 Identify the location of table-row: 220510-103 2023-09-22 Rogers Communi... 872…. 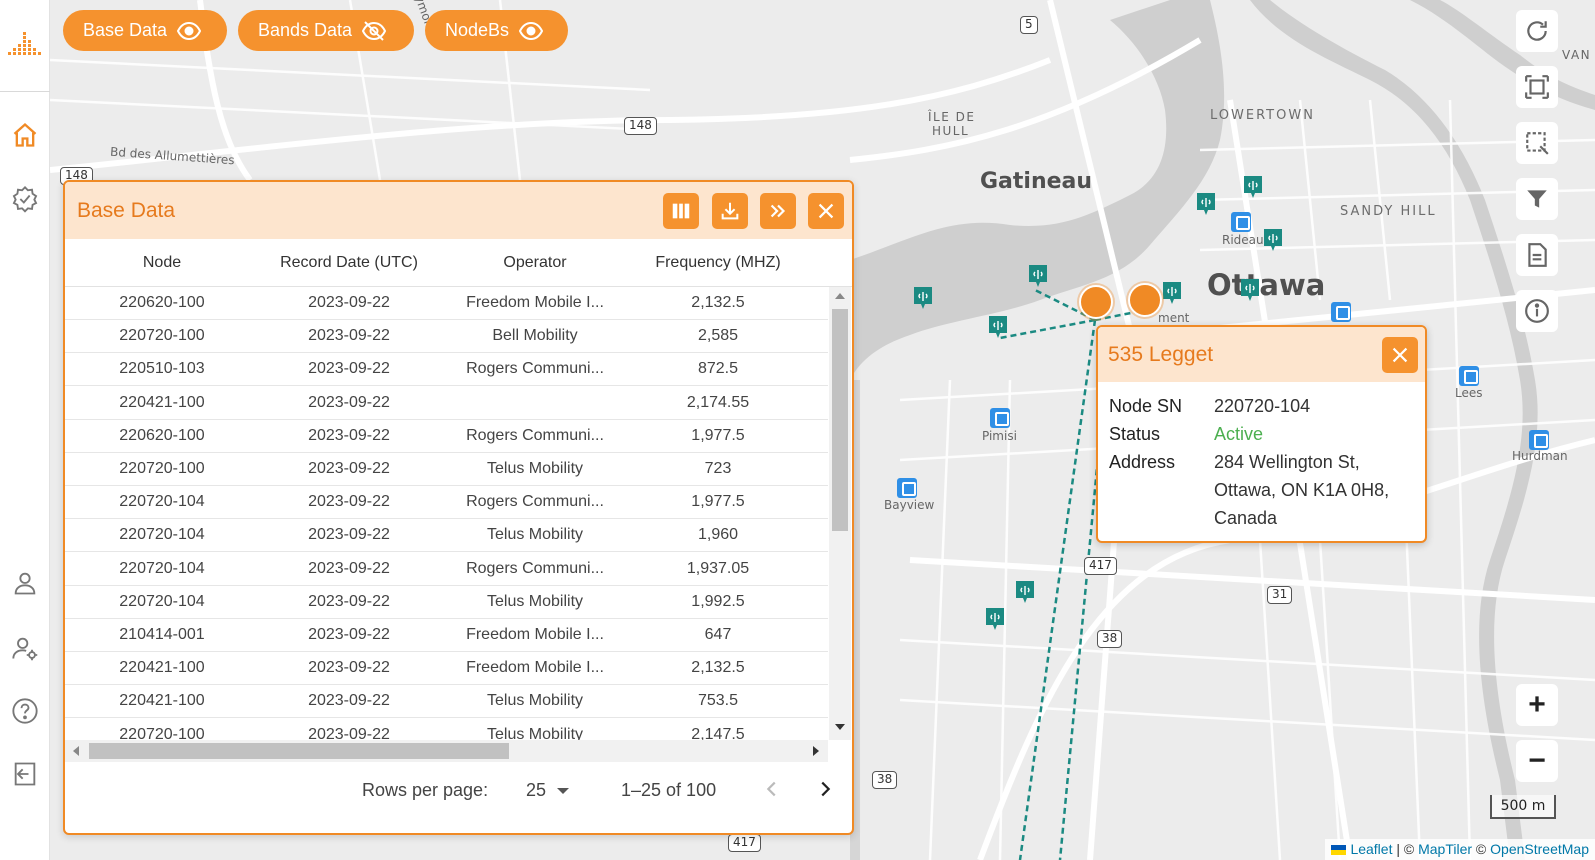
(446, 370).